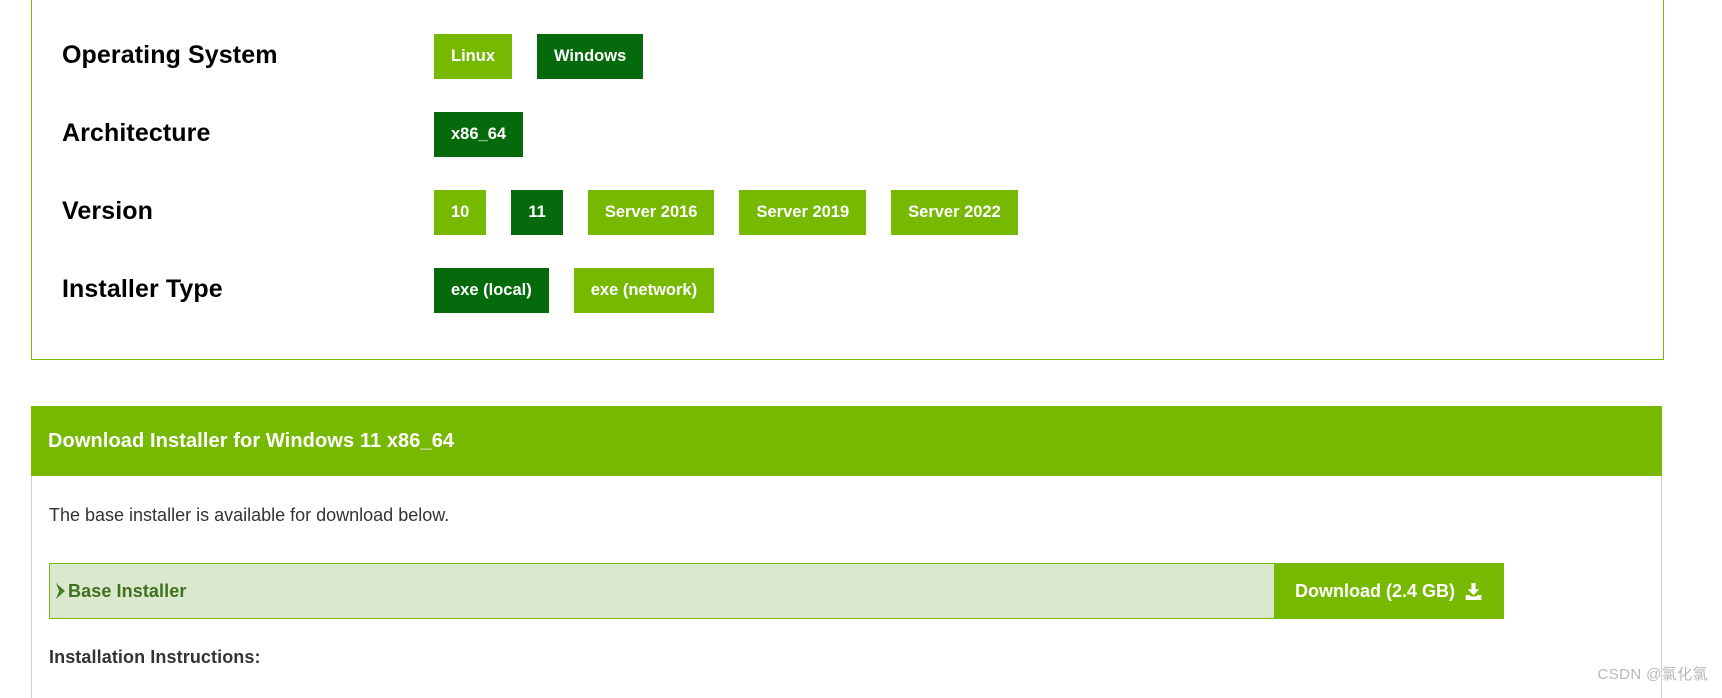 This screenshot has width=1722, height=698. Describe the element at coordinates (1374, 590) in the screenshot. I see `download-button-label: Download (2.4 GB)` at that location.